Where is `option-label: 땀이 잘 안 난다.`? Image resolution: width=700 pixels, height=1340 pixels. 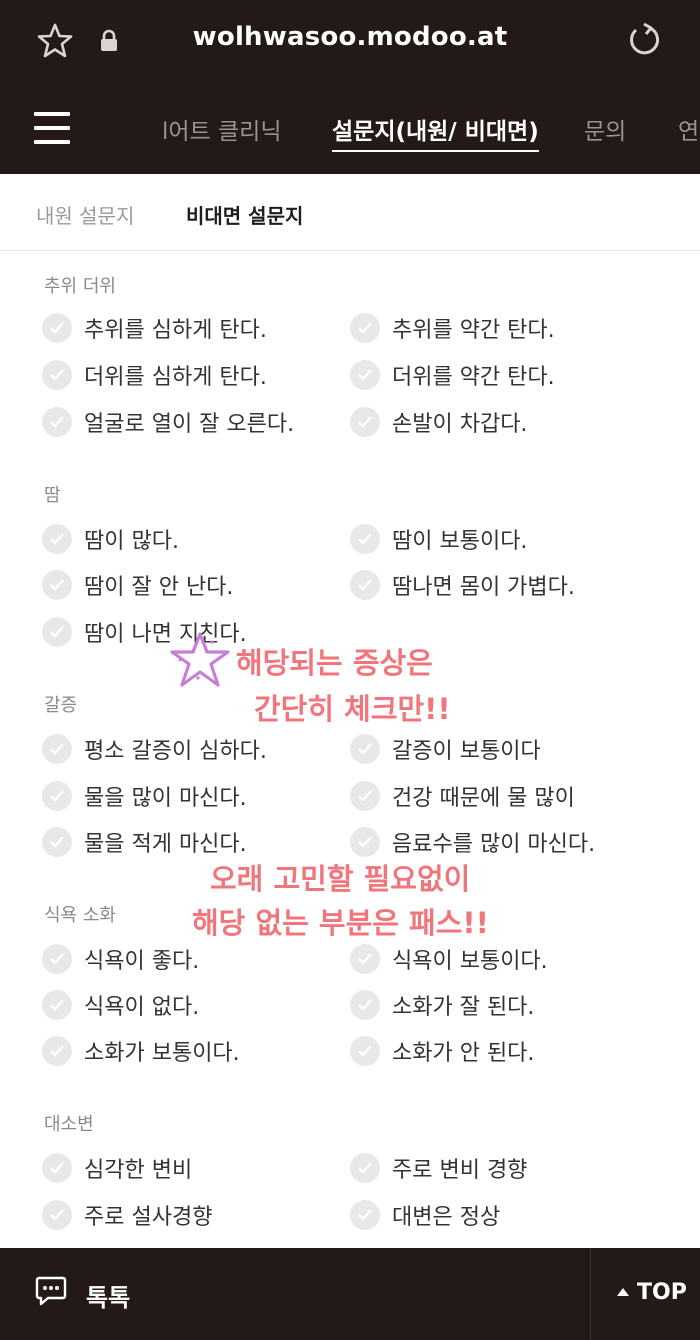
option-label: 땀이 잘 안 난다. is located at coordinates (159, 587).